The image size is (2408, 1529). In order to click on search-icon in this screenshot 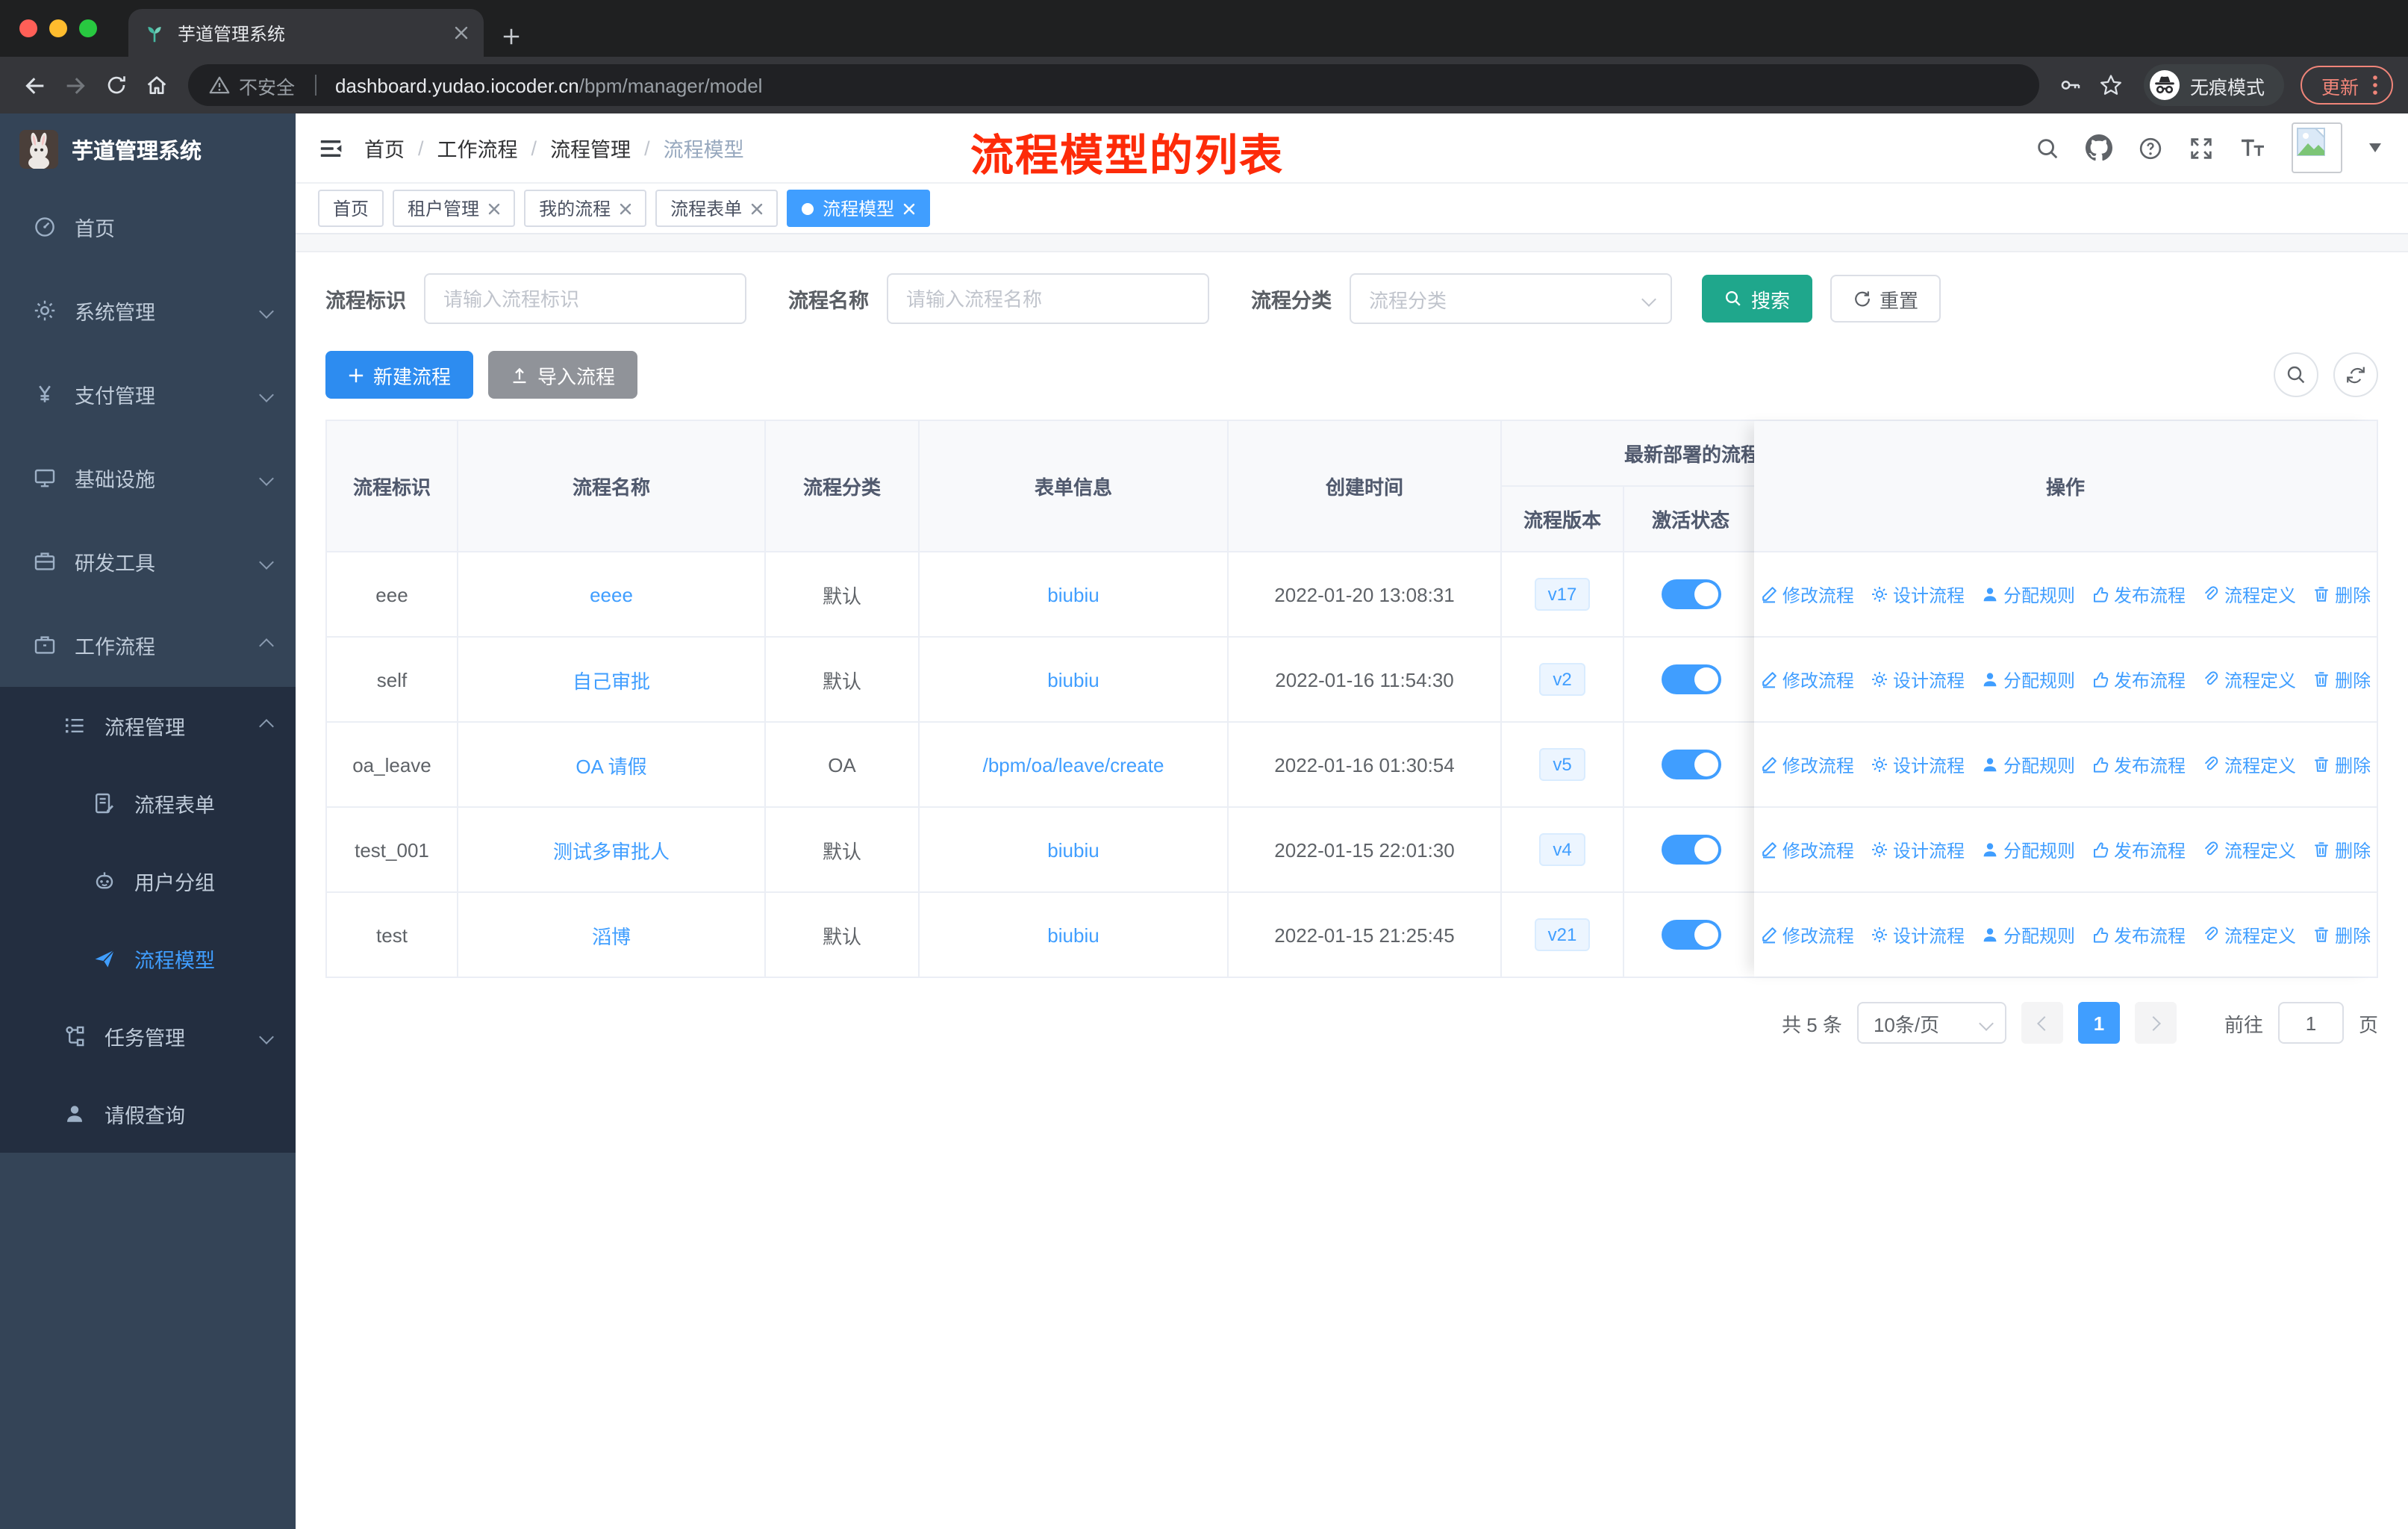, I will do `click(2047, 148)`.